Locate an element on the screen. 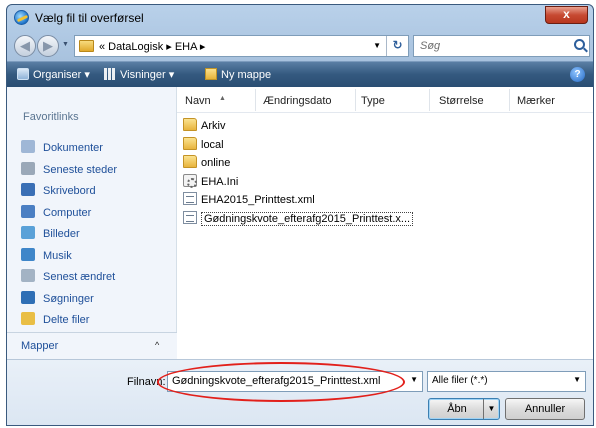 This screenshot has height=428, width=596. new-folder-button: Ny mappe is located at coordinates (238, 74).